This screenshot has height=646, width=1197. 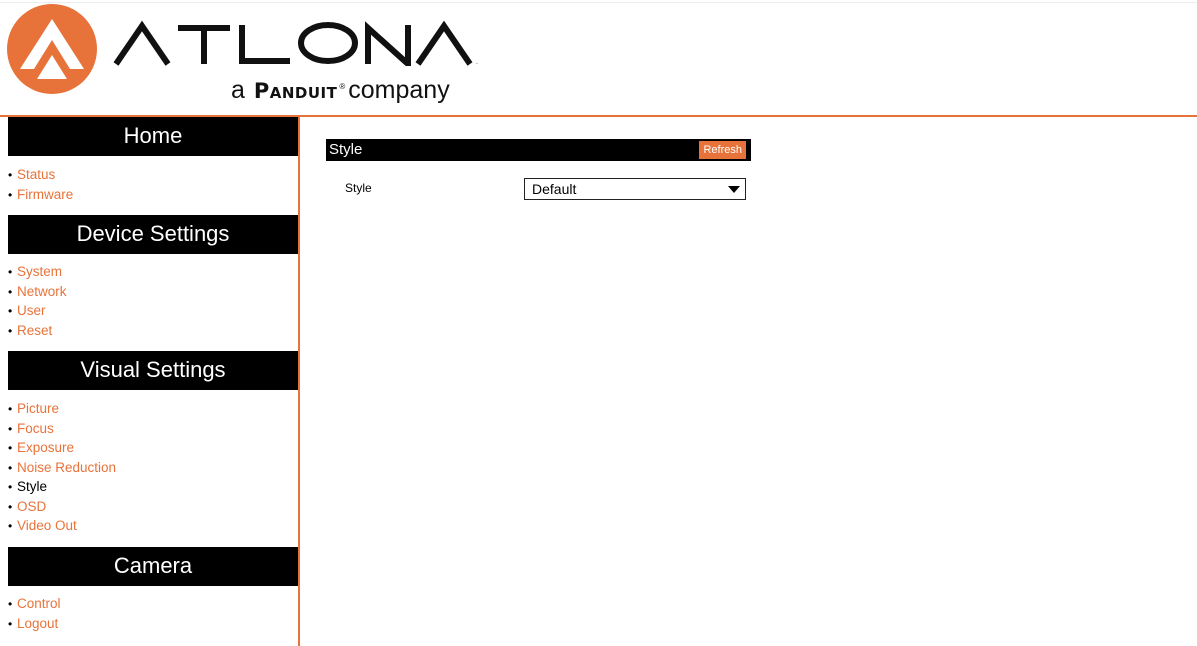 I want to click on sidebar-item-reset: • Reset, so click(x=37, y=331).